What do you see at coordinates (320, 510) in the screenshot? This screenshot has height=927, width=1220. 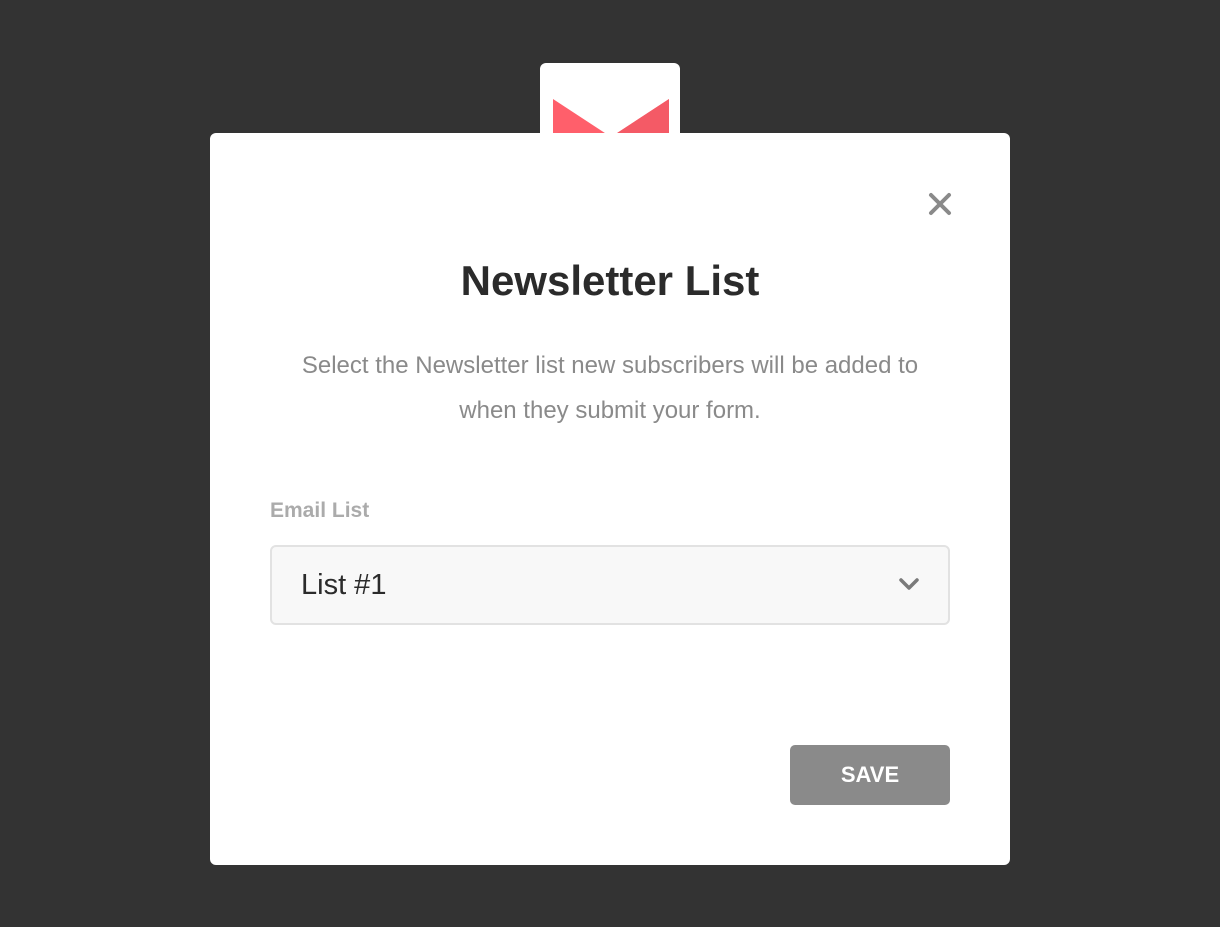 I see `email-list-label: Email List` at bounding box center [320, 510].